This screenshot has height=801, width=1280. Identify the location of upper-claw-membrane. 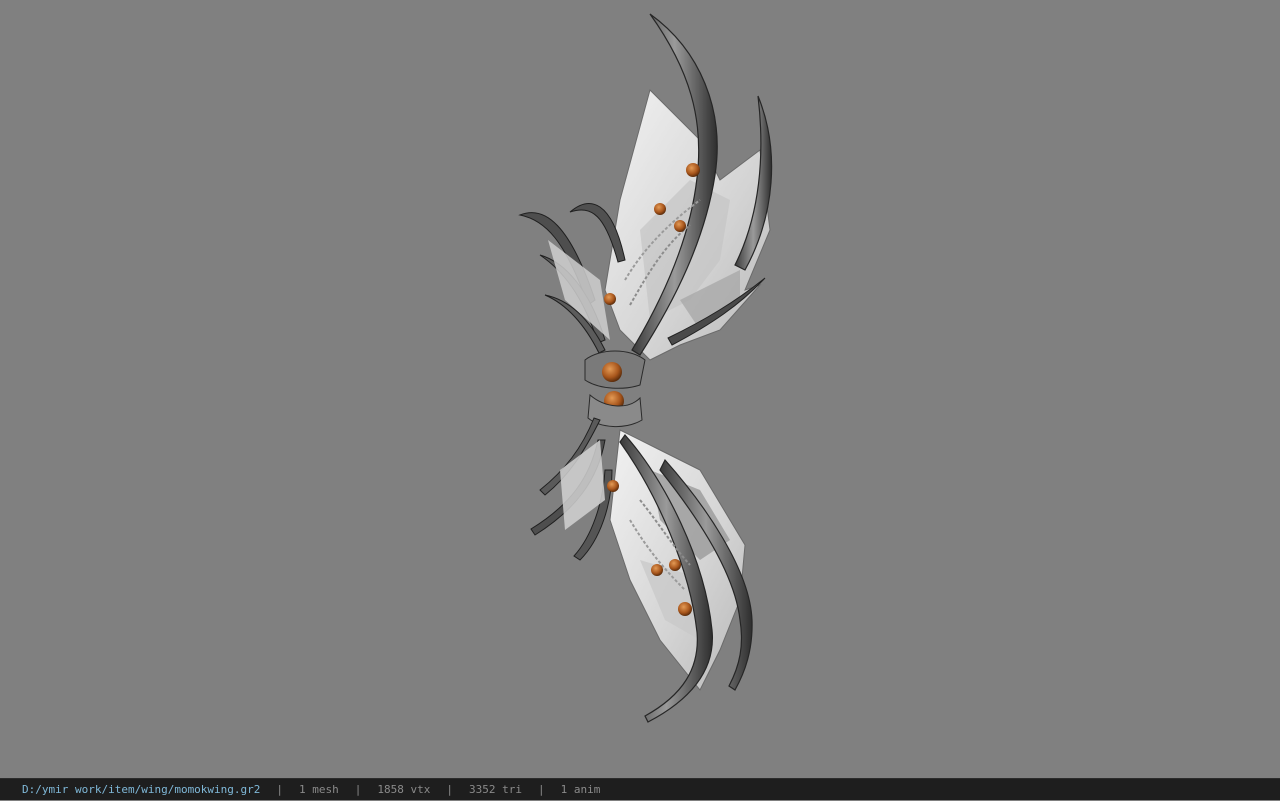
(579, 290).